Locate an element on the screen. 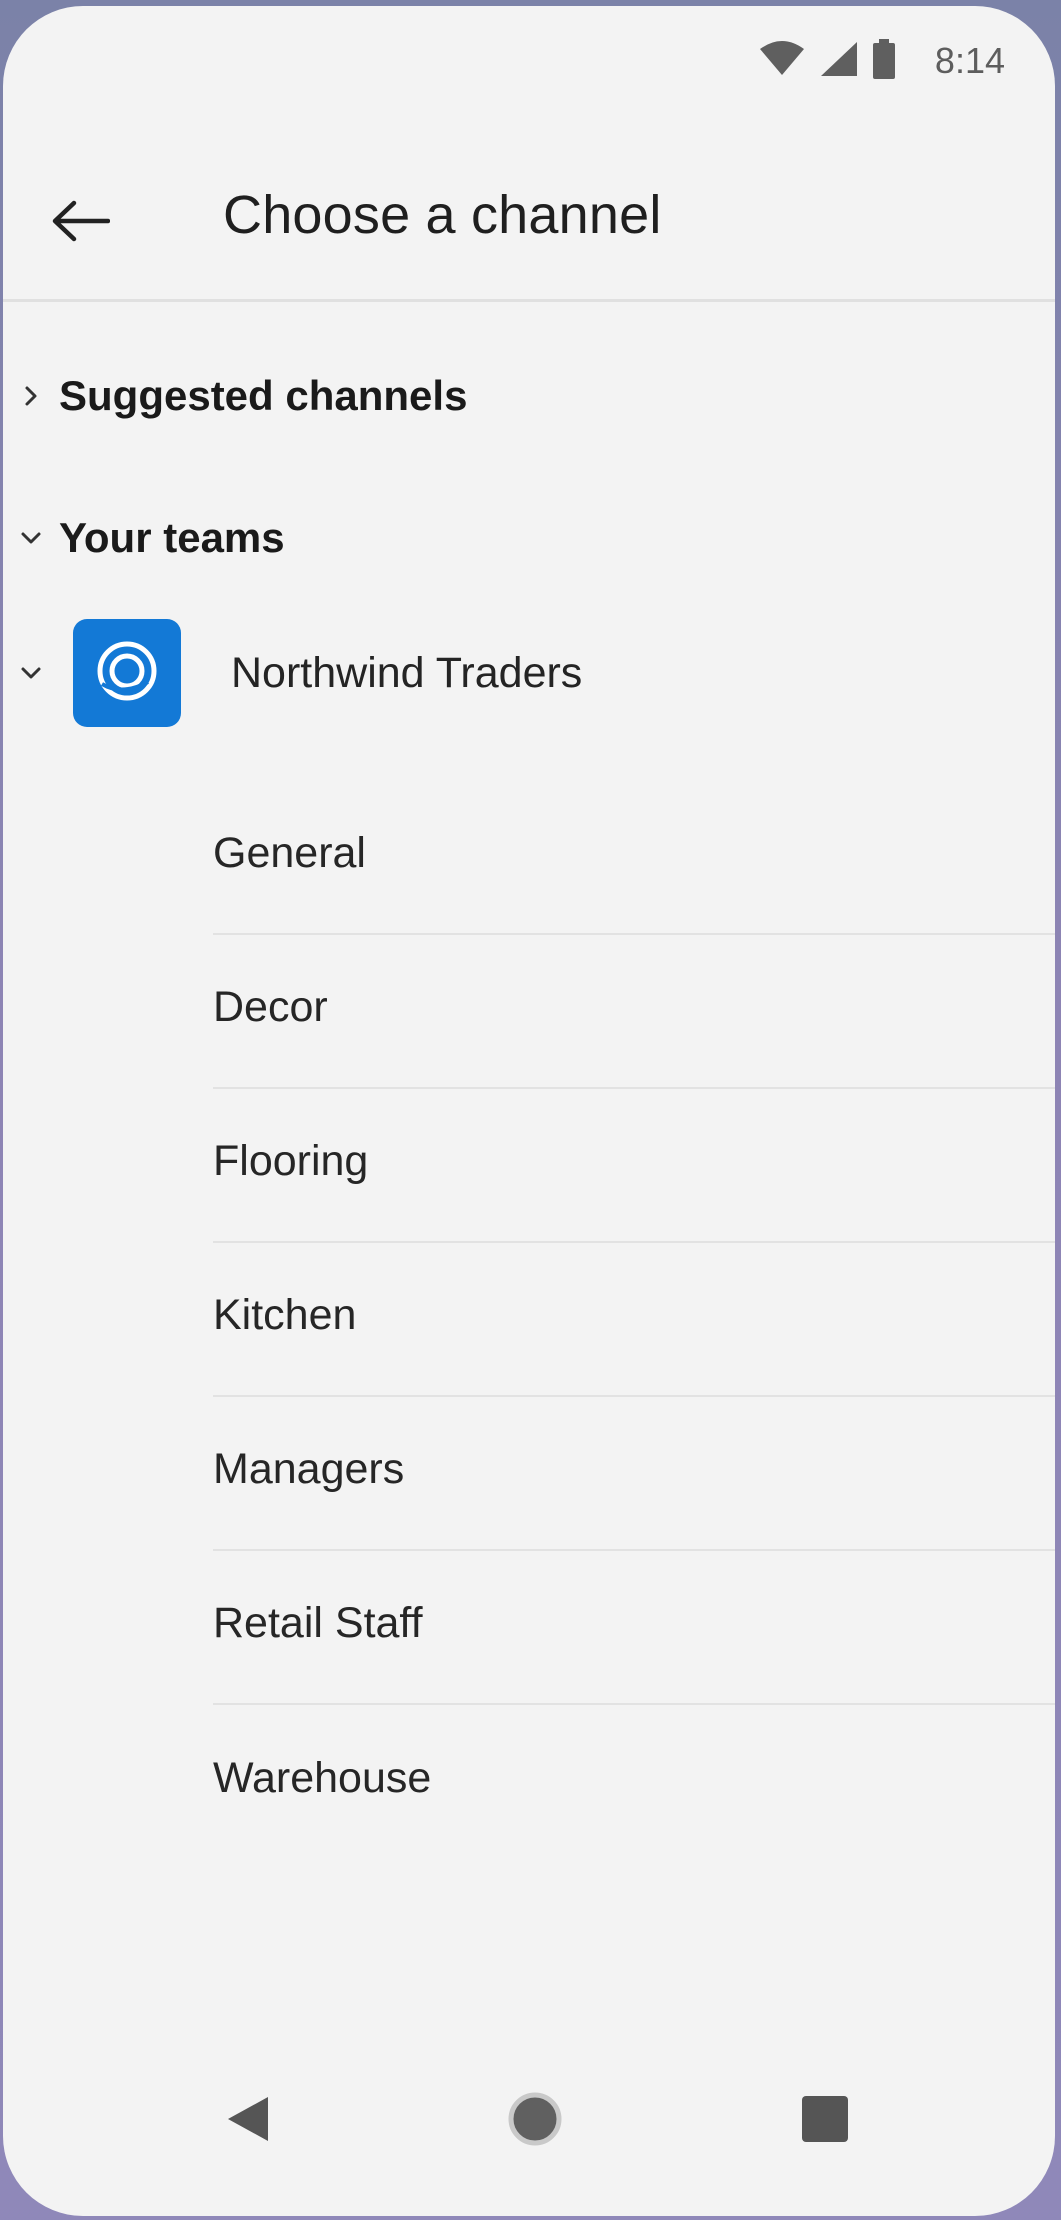 The width and height of the screenshot is (1061, 2220). channel-label: Flooring is located at coordinates (291, 1160).